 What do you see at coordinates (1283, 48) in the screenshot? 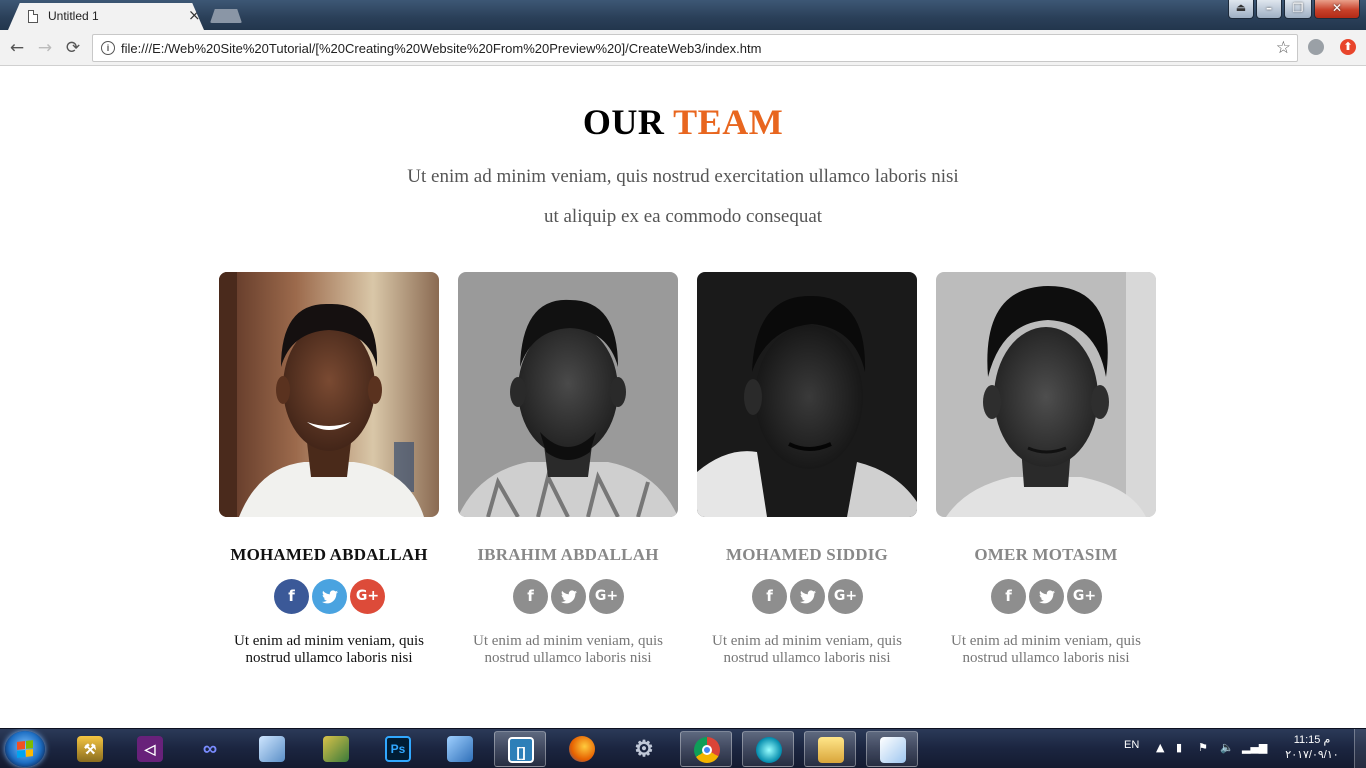
I see `bookmark-star-icon: ☆` at bounding box center [1283, 48].